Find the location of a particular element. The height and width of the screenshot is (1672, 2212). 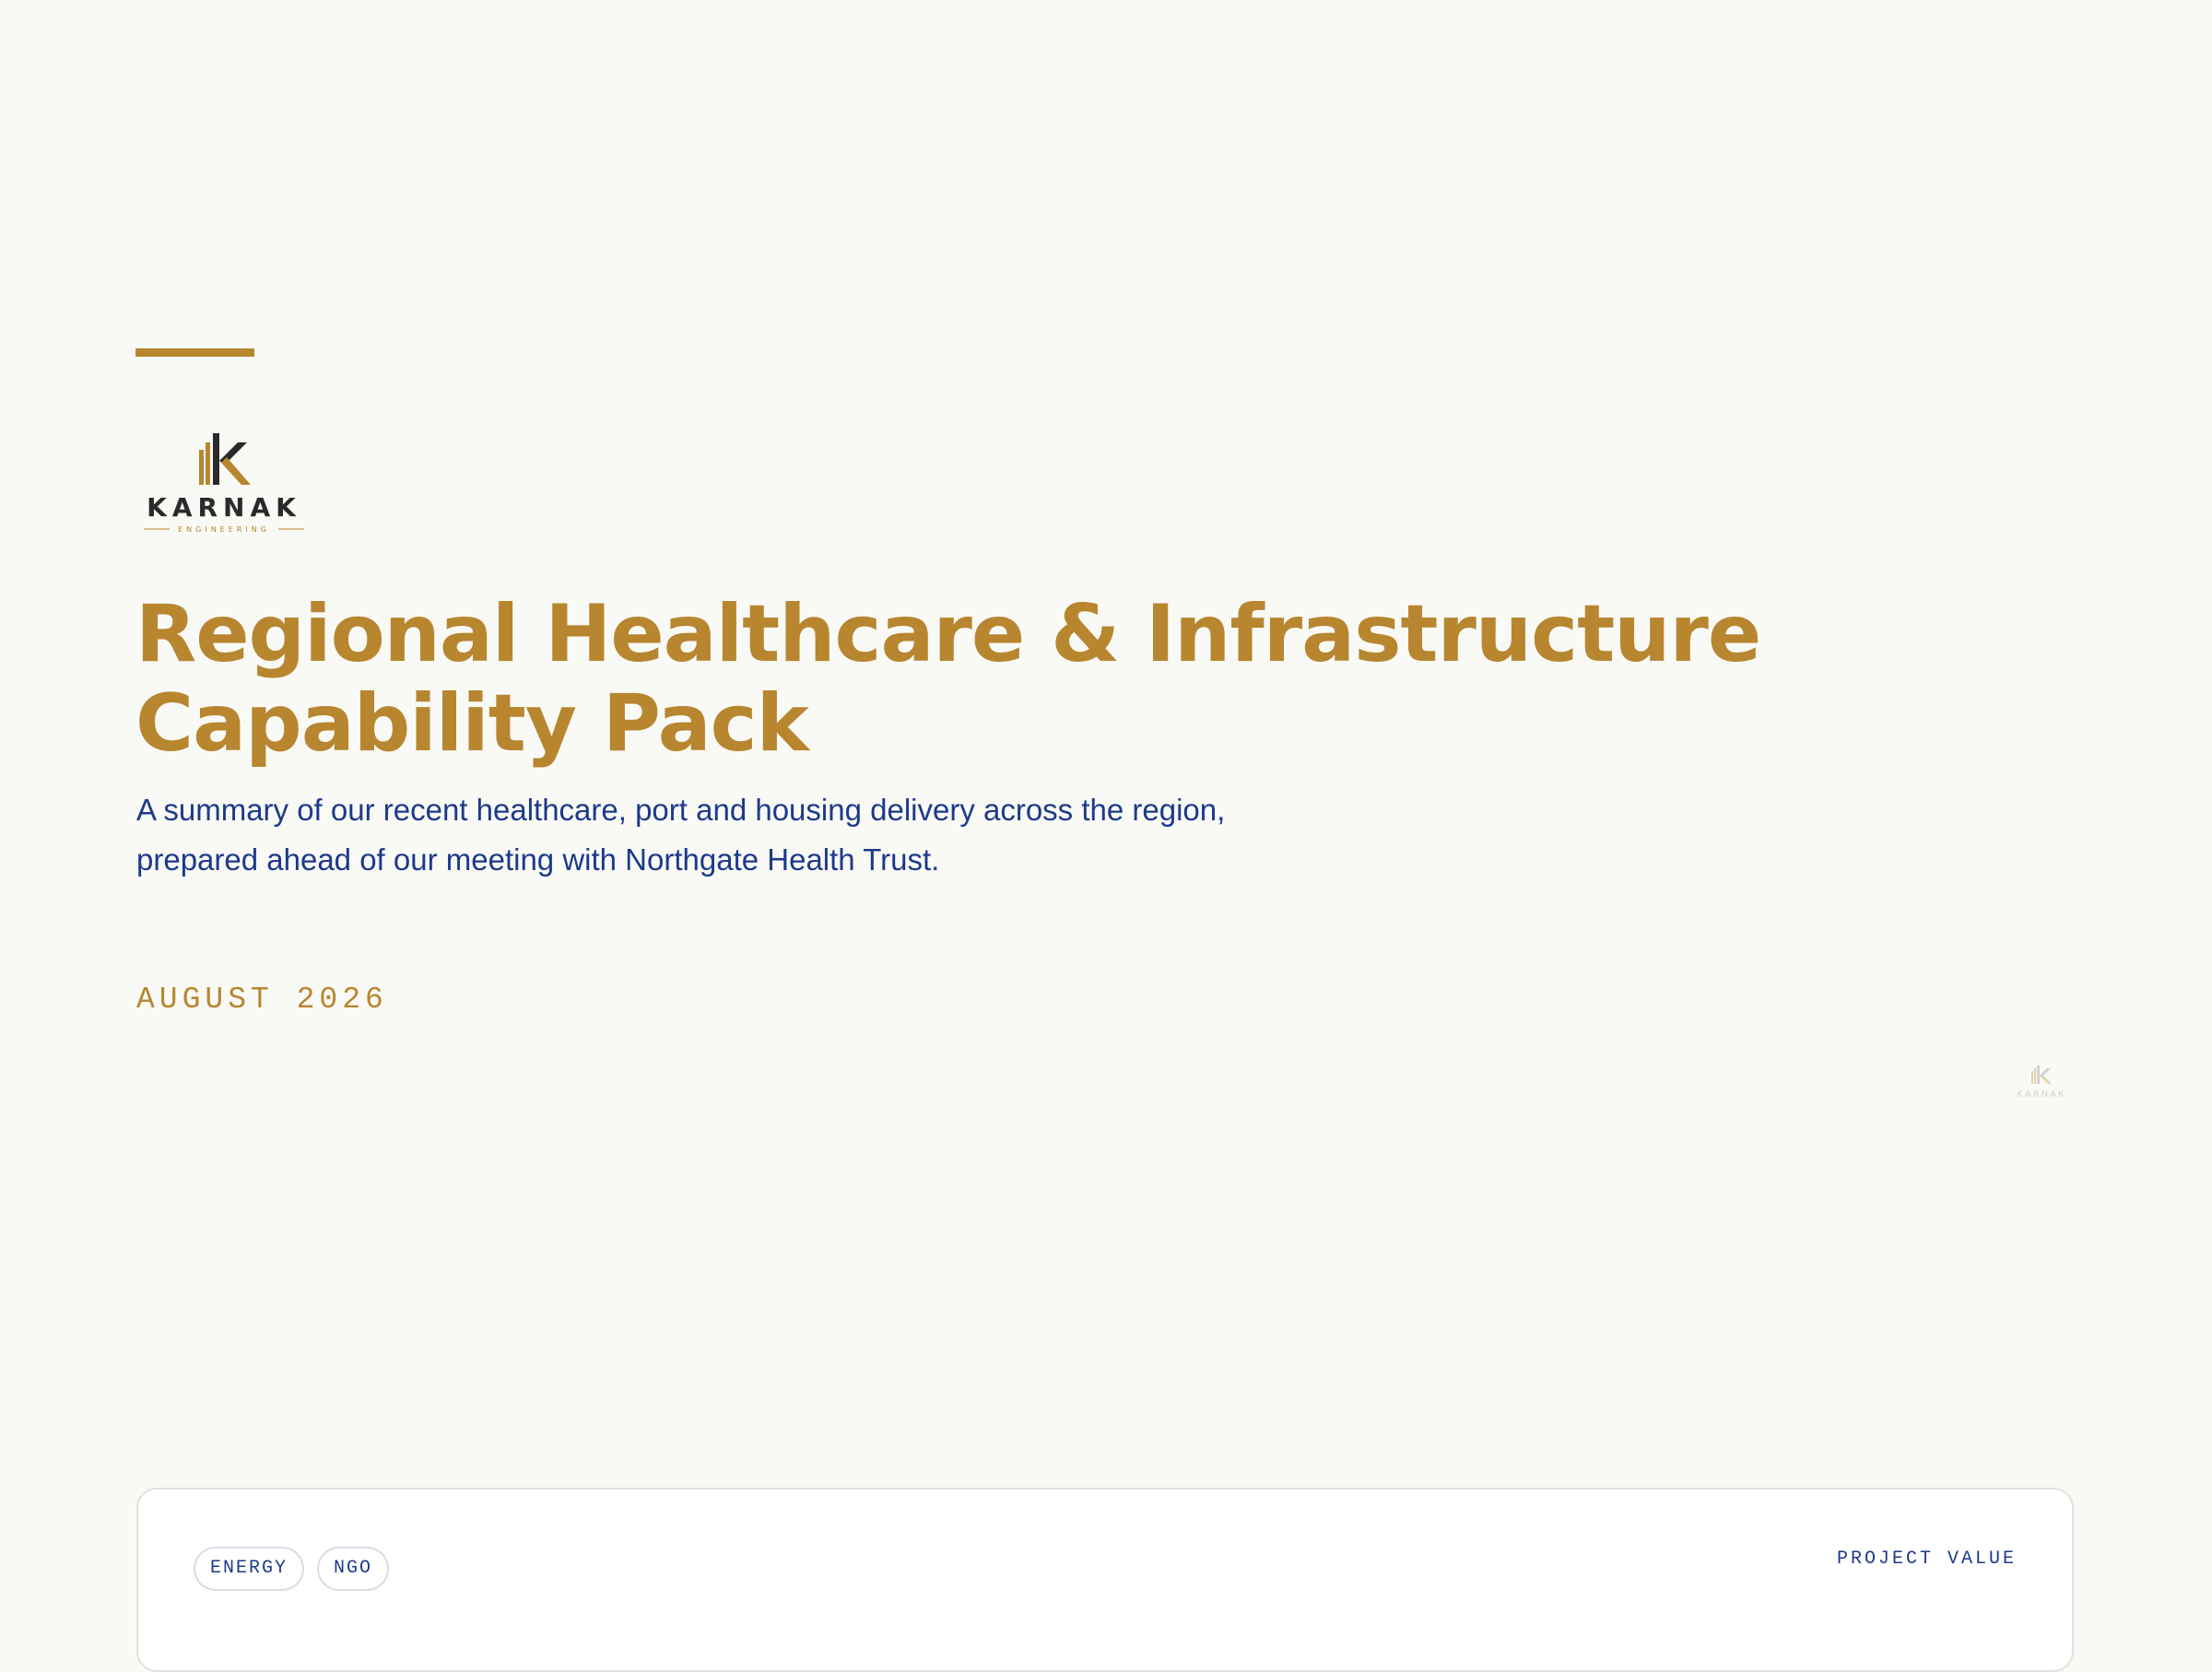

karnak-logo-mark: KARNAK ENGINEERING is located at coordinates (224, 483).